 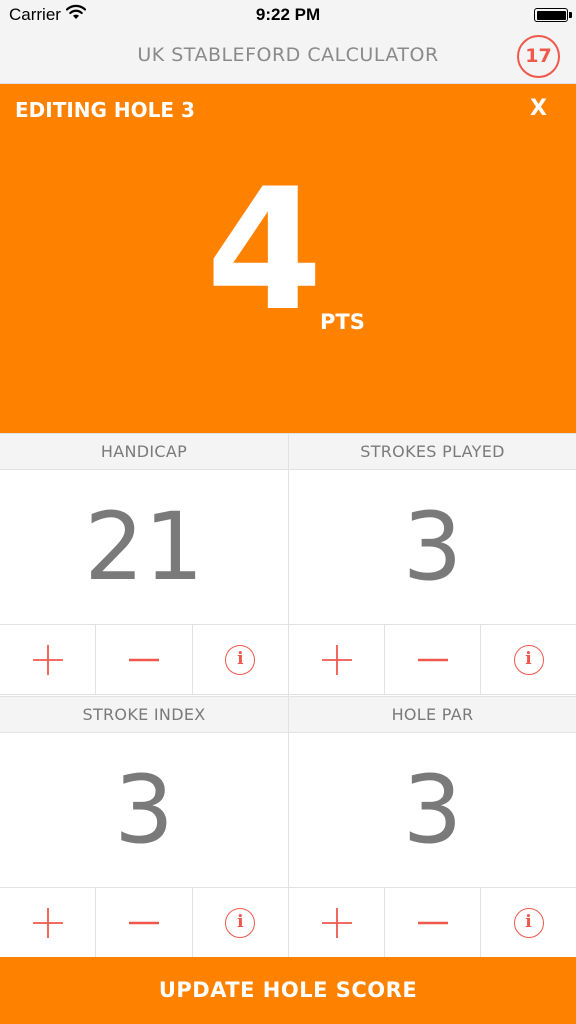 What do you see at coordinates (538, 56) in the screenshot?
I see `hole-count-badge: 17` at bounding box center [538, 56].